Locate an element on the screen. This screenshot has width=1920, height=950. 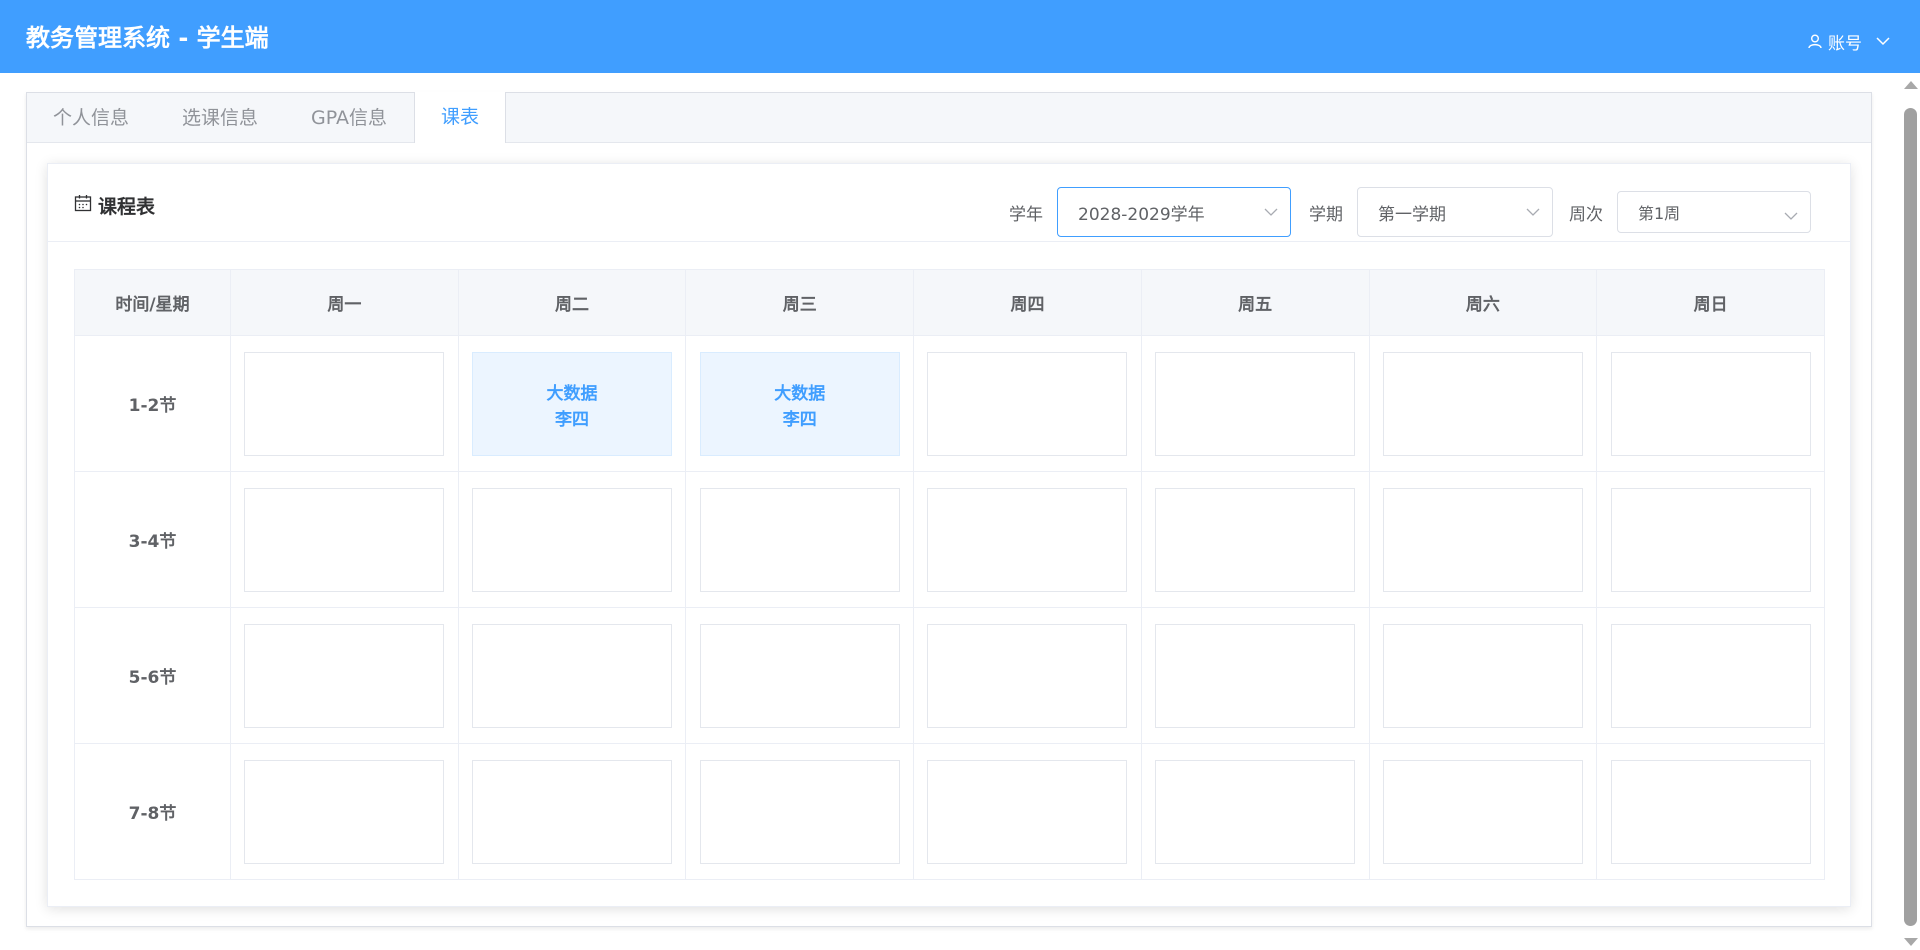
year-select: 2028-2029学年 is located at coordinates (1174, 212).